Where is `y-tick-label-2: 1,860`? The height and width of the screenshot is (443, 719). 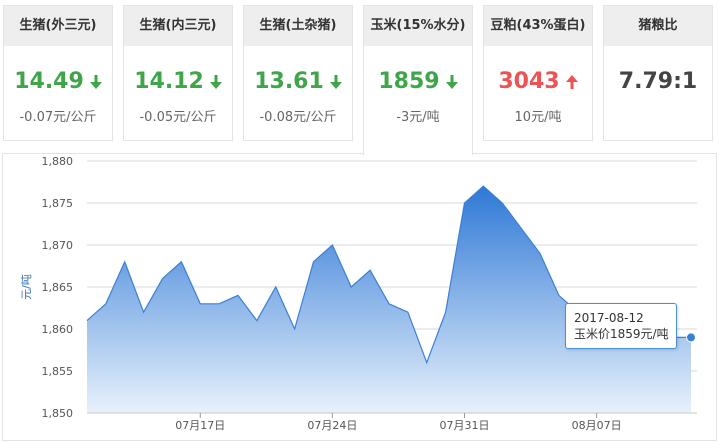
y-tick-label-2: 1,860 is located at coordinates (58, 329).